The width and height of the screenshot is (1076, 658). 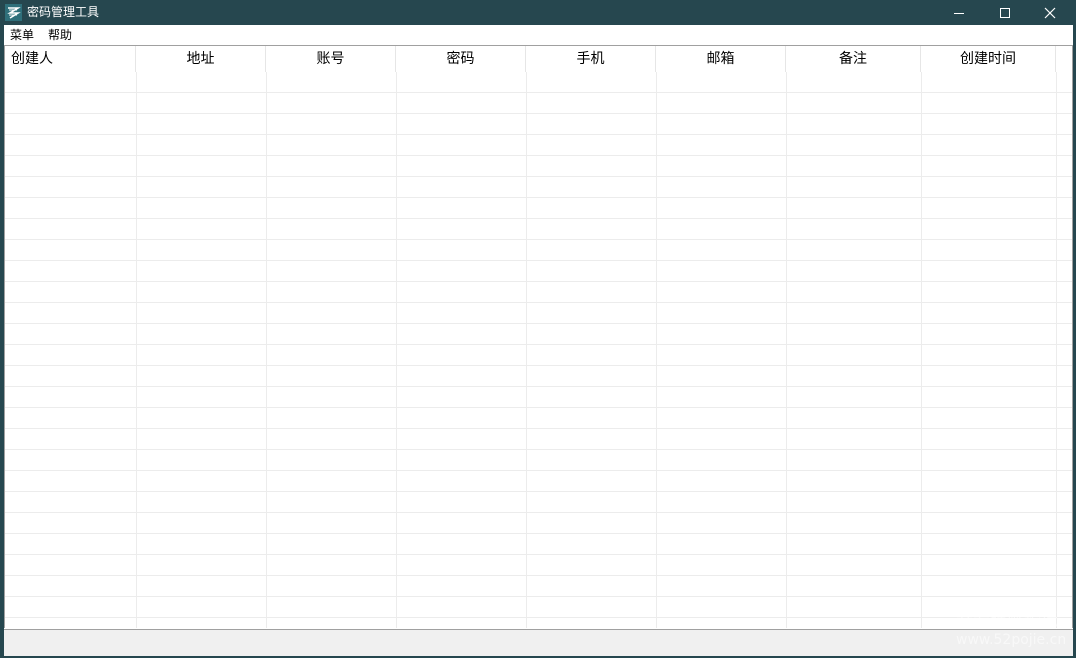 What do you see at coordinates (63, 12) in the screenshot?
I see `window-title: 密码管理工具` at bounding box center [63, 12].